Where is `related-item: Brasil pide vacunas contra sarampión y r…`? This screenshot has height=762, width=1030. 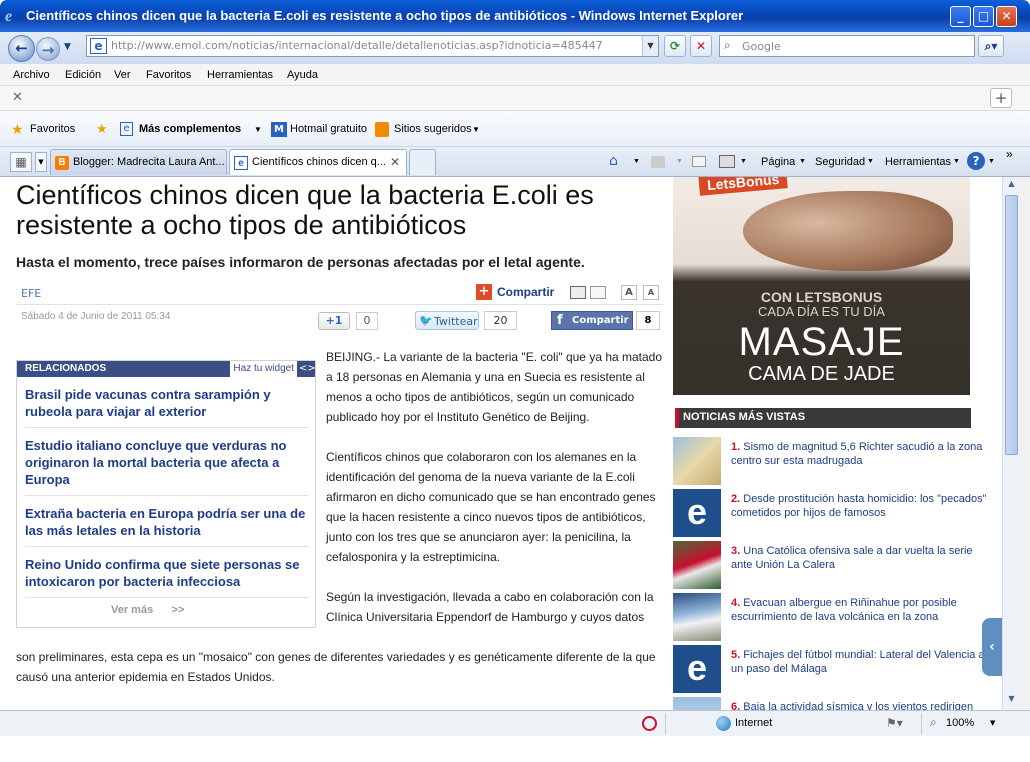 related-item: Brasil pide vacunas contra sarampión y r… is located at coordinates (167, 407).